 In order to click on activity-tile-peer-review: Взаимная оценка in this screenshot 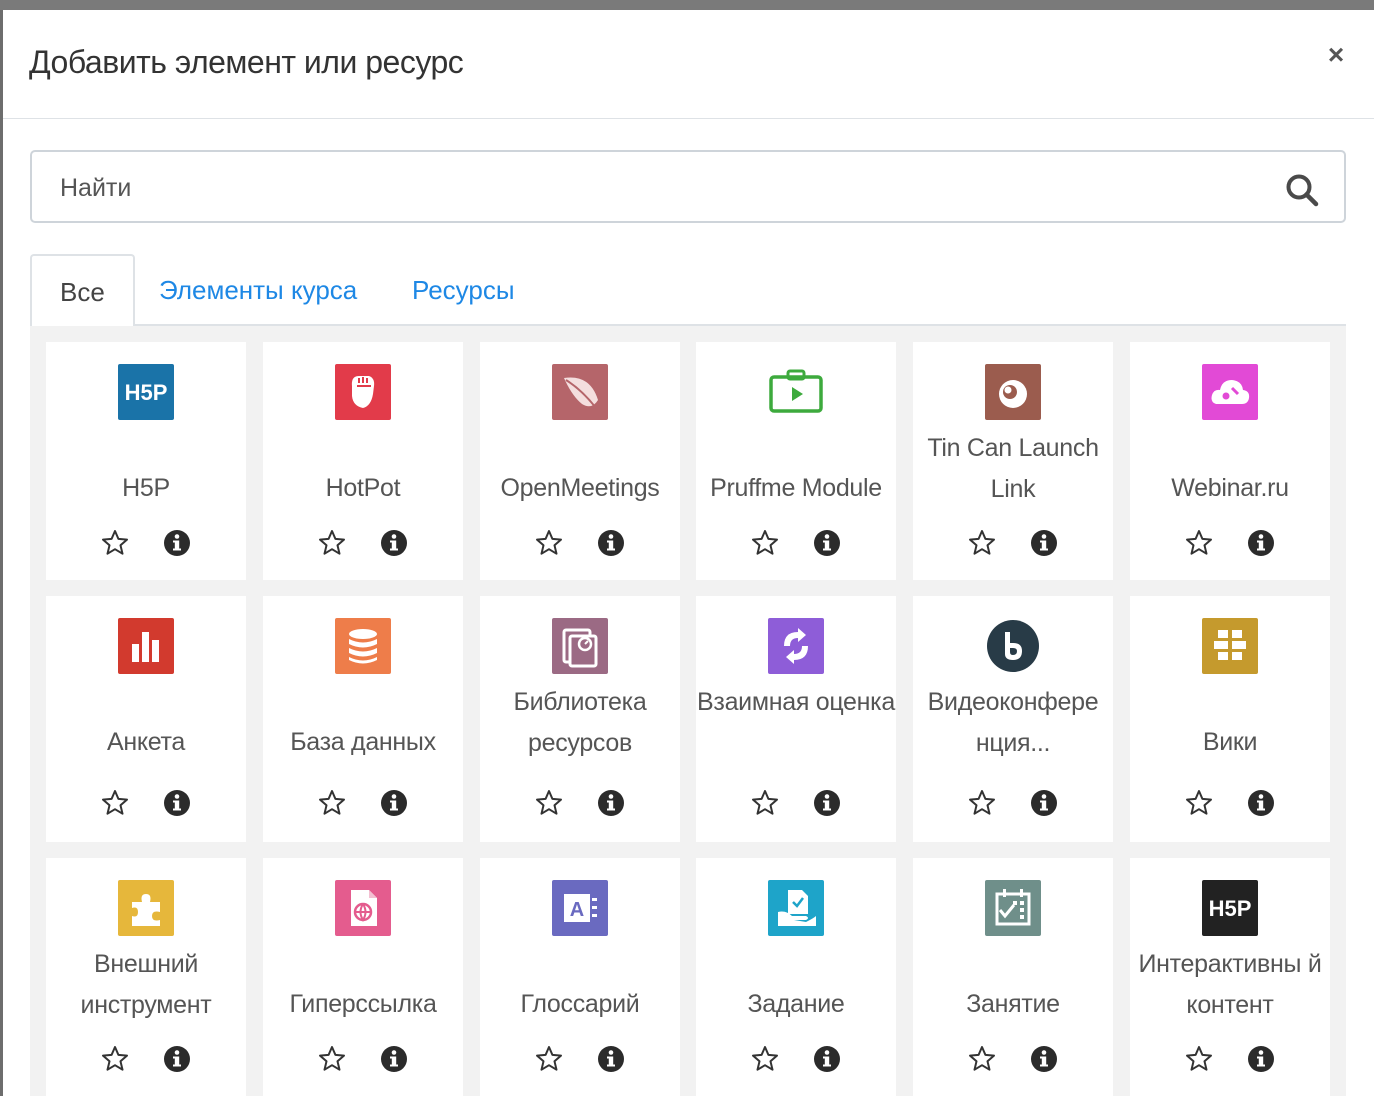, I will do `click(796, 719)`.